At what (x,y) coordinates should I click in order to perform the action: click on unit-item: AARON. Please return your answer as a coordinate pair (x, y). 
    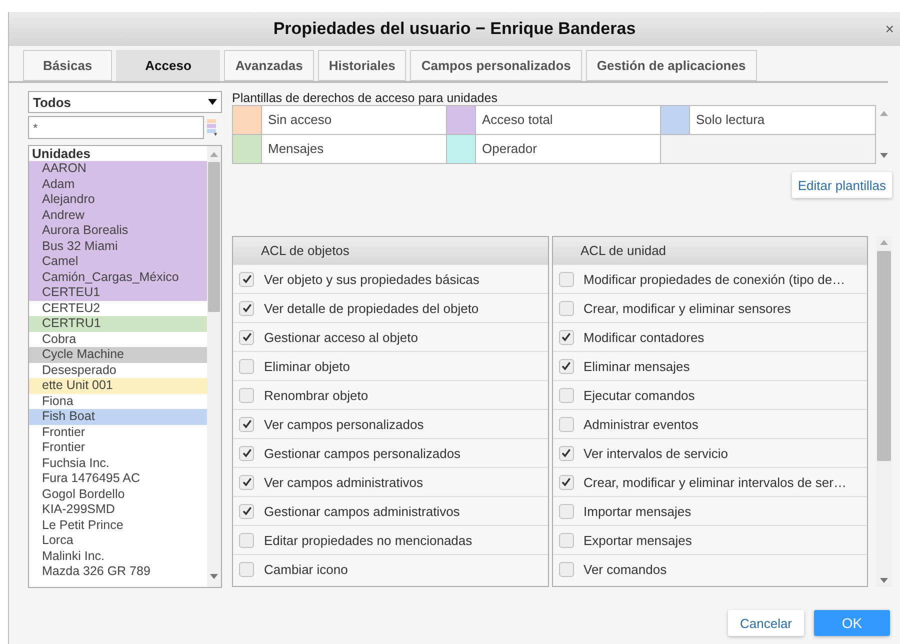
    Looking at the image, I should click on (118, 168).